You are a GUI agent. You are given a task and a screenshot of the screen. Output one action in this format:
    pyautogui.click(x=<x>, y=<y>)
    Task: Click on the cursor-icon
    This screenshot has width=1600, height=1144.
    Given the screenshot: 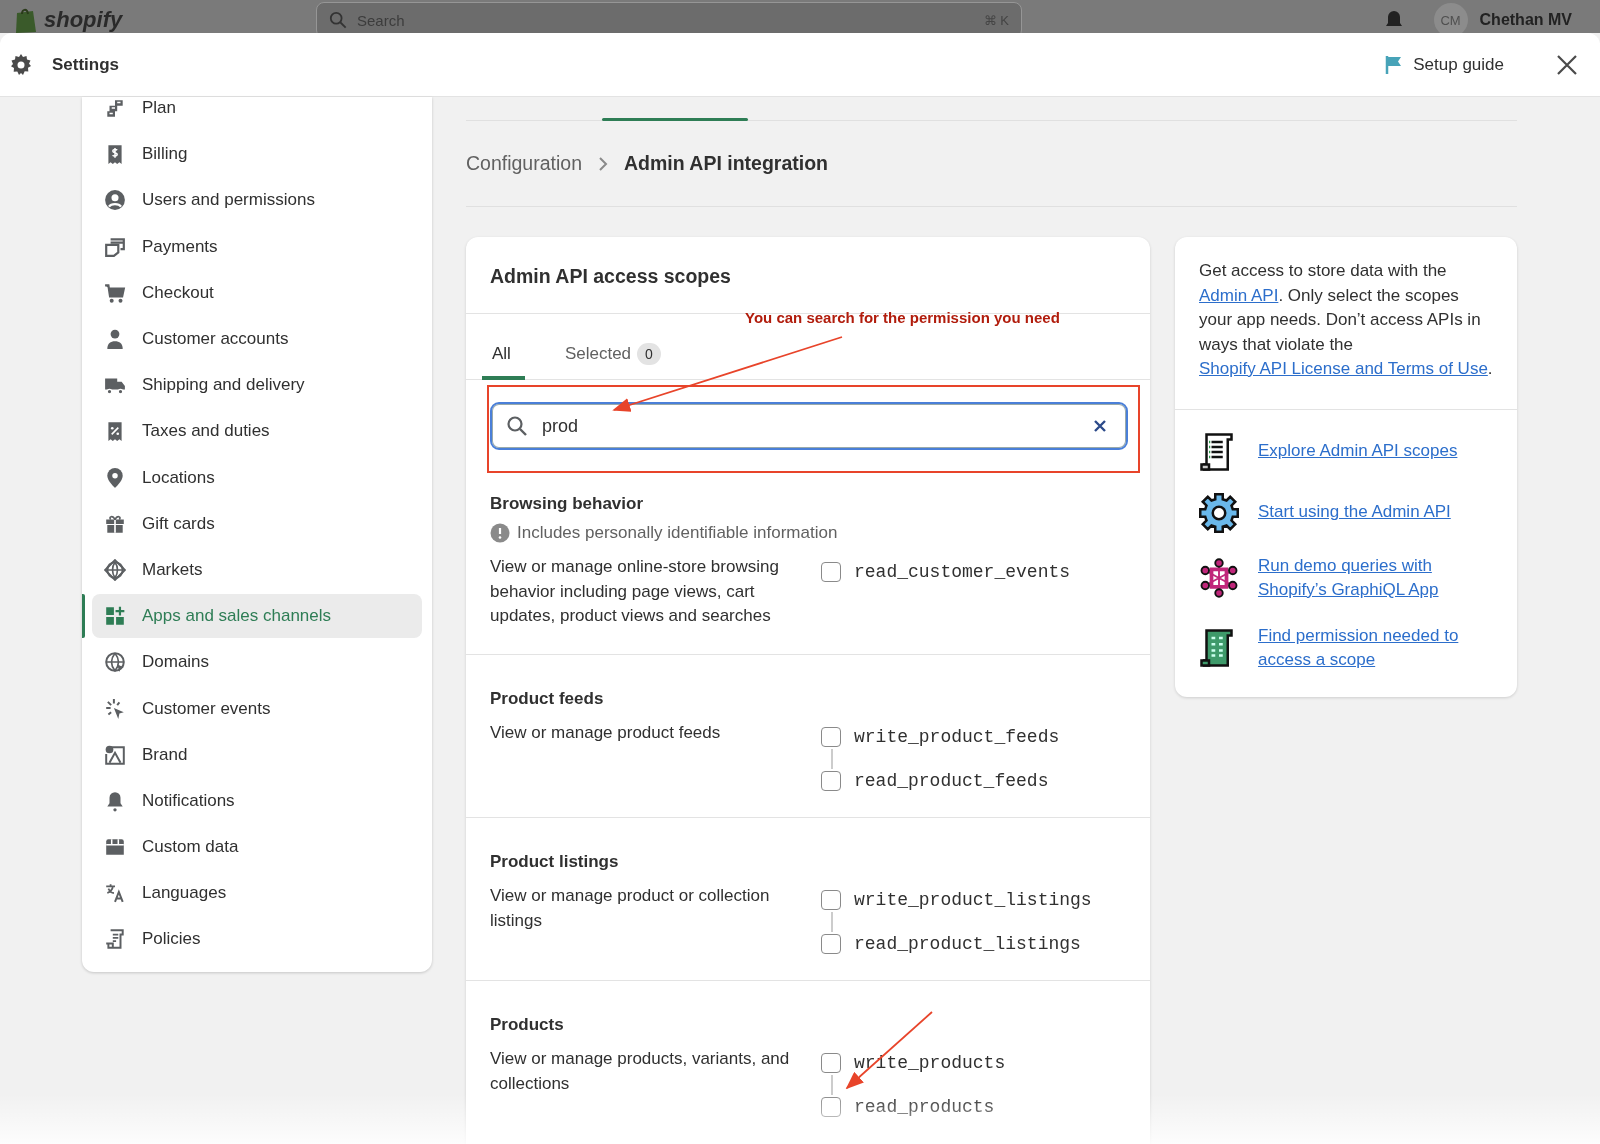 What is the action you would take?
    pyautogui.click(x=115, y=708)
    